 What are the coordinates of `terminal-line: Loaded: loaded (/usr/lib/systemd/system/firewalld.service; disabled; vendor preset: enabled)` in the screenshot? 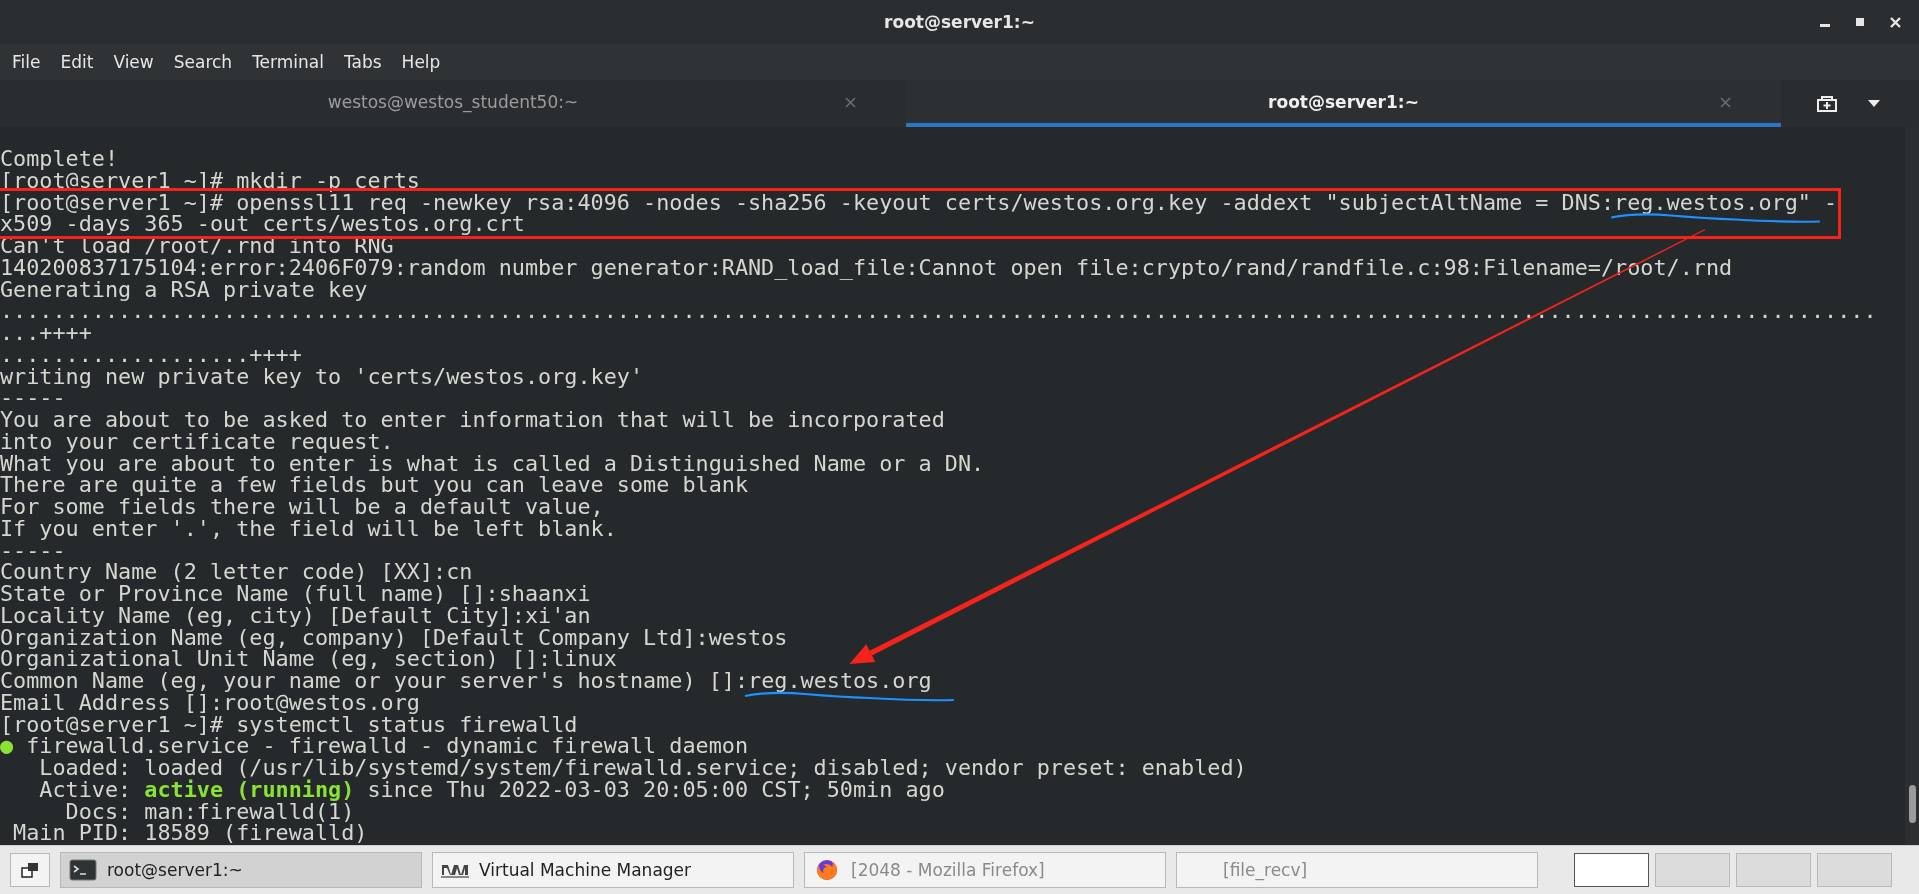 It's located at (642, 768).